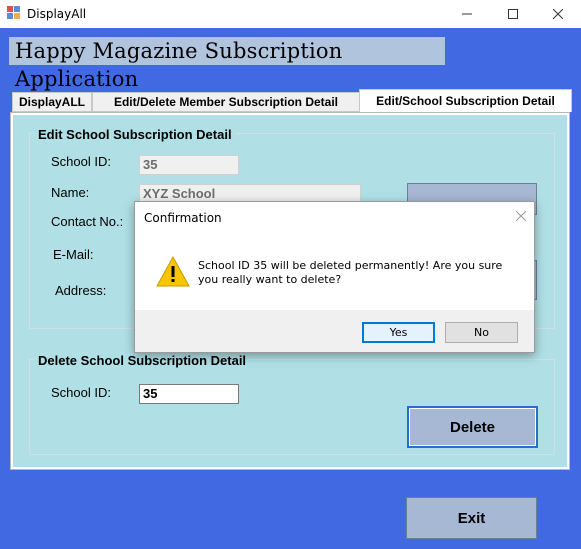  What do you see at coordinates (81, 161) in the screenshot?
I see `school-id-label: School ID:` at bounding box center [81, 161].